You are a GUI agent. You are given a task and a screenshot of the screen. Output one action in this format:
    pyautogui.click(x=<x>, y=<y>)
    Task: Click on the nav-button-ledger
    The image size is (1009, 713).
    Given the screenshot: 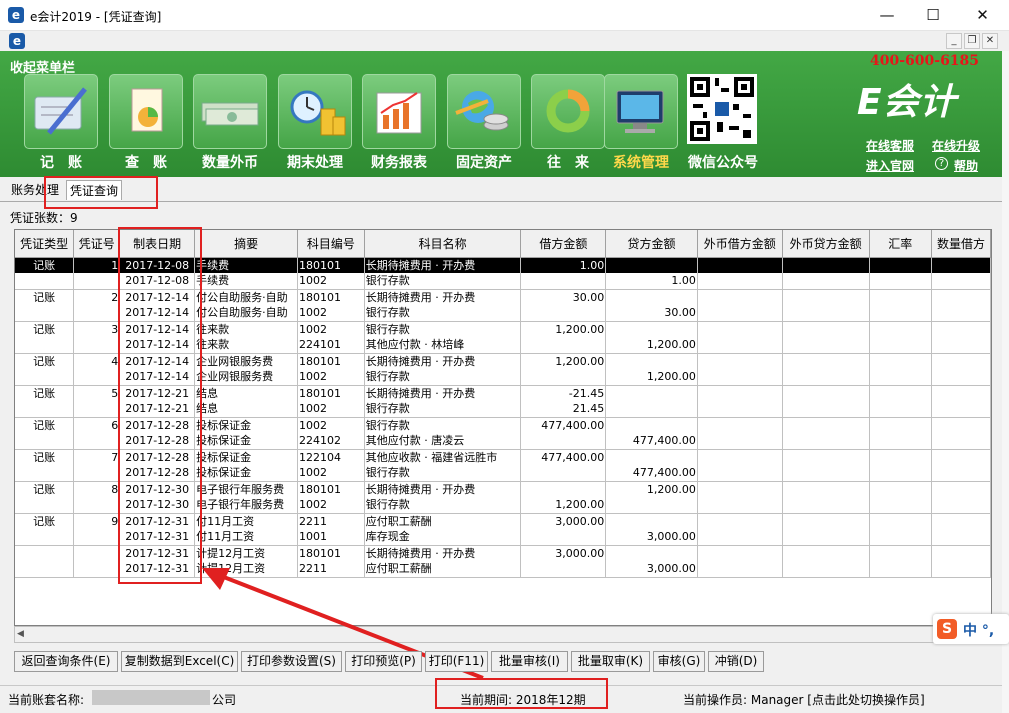 What is the action you would take?
    pyautogui.click(x=61, y=111)
    